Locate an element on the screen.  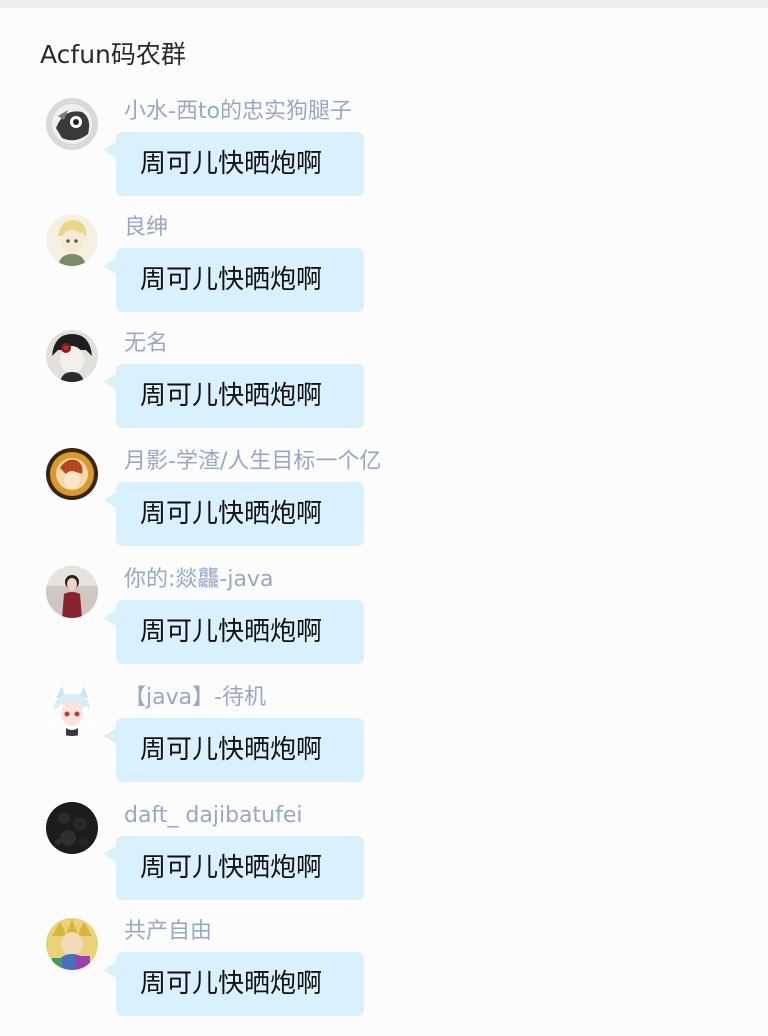
white-hair-cat-ears-avatar-icon is located at coordinates (72, 710).